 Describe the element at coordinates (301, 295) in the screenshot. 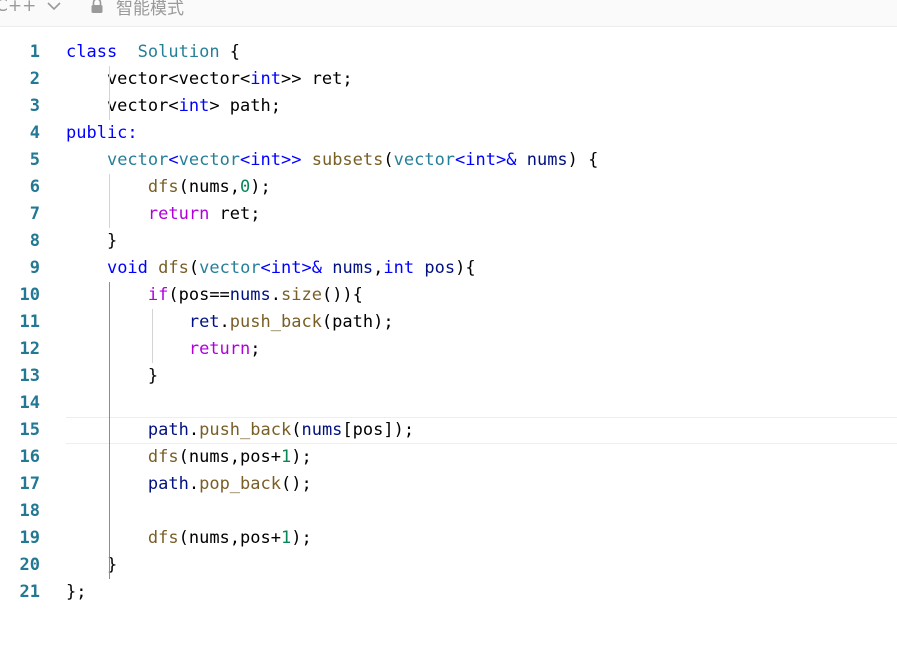

I see `code-token: size` at that location.